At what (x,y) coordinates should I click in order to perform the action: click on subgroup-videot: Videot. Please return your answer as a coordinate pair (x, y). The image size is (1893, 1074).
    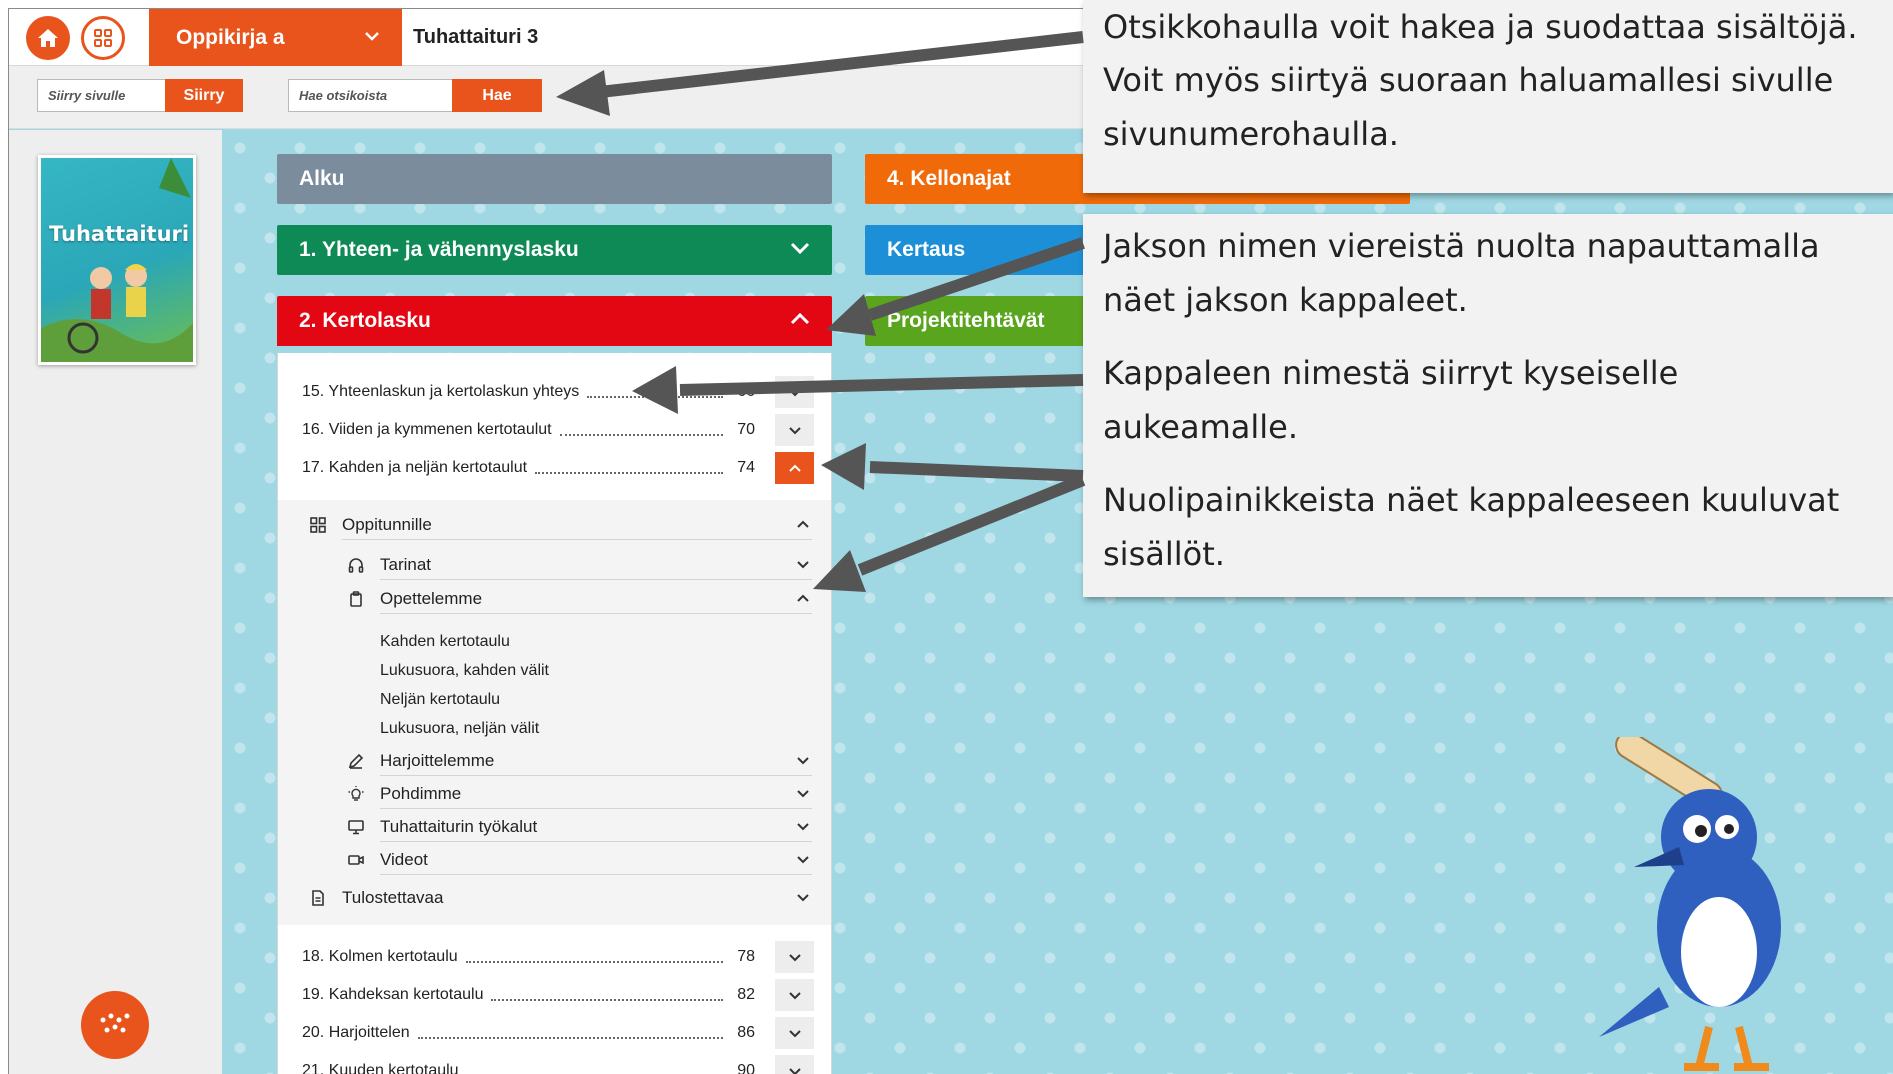
    Looking at the image, I should click on (580, 860).